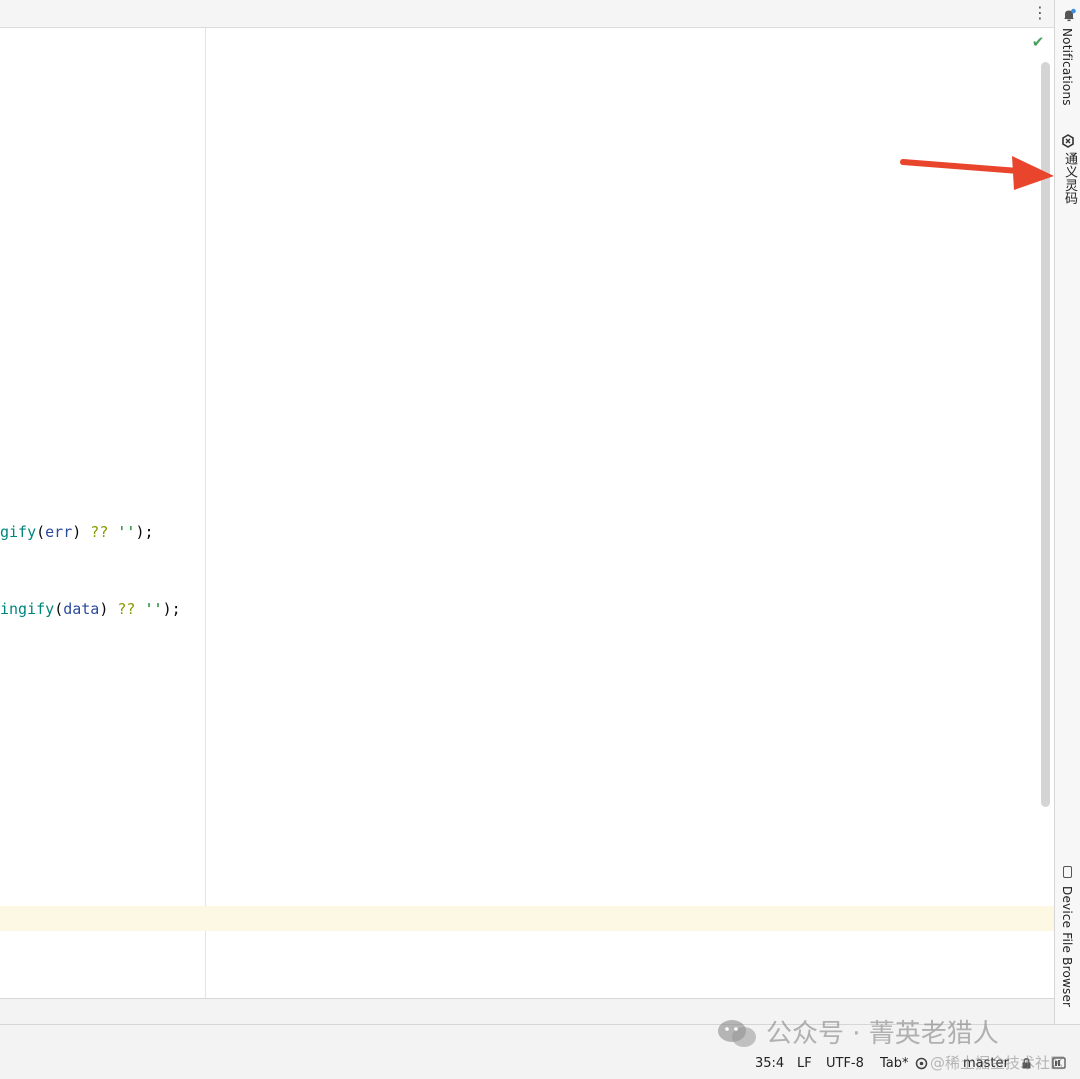  Describe the element at coordinates (737, 1033) in the screenshot. I see `wechat-watermark-icon` at that location.